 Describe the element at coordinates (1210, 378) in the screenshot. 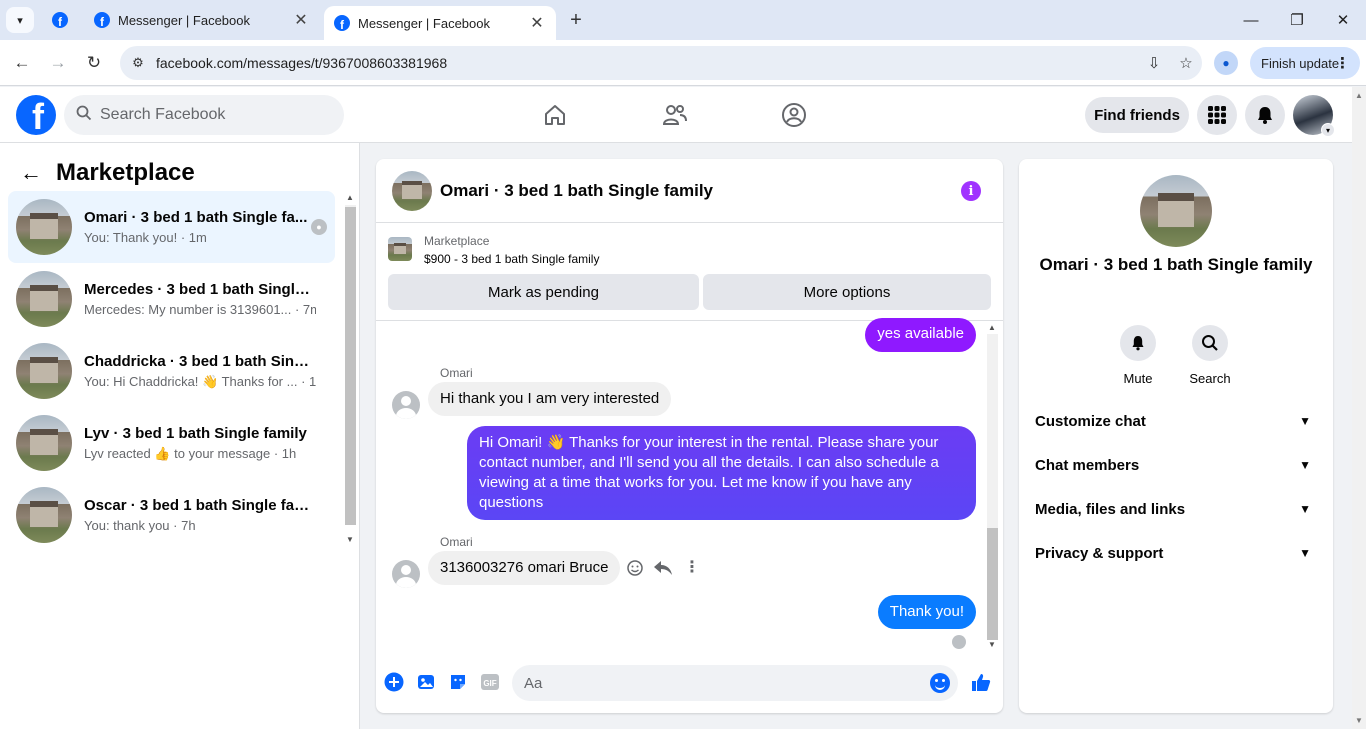

I see `search-label: Search` at that location.